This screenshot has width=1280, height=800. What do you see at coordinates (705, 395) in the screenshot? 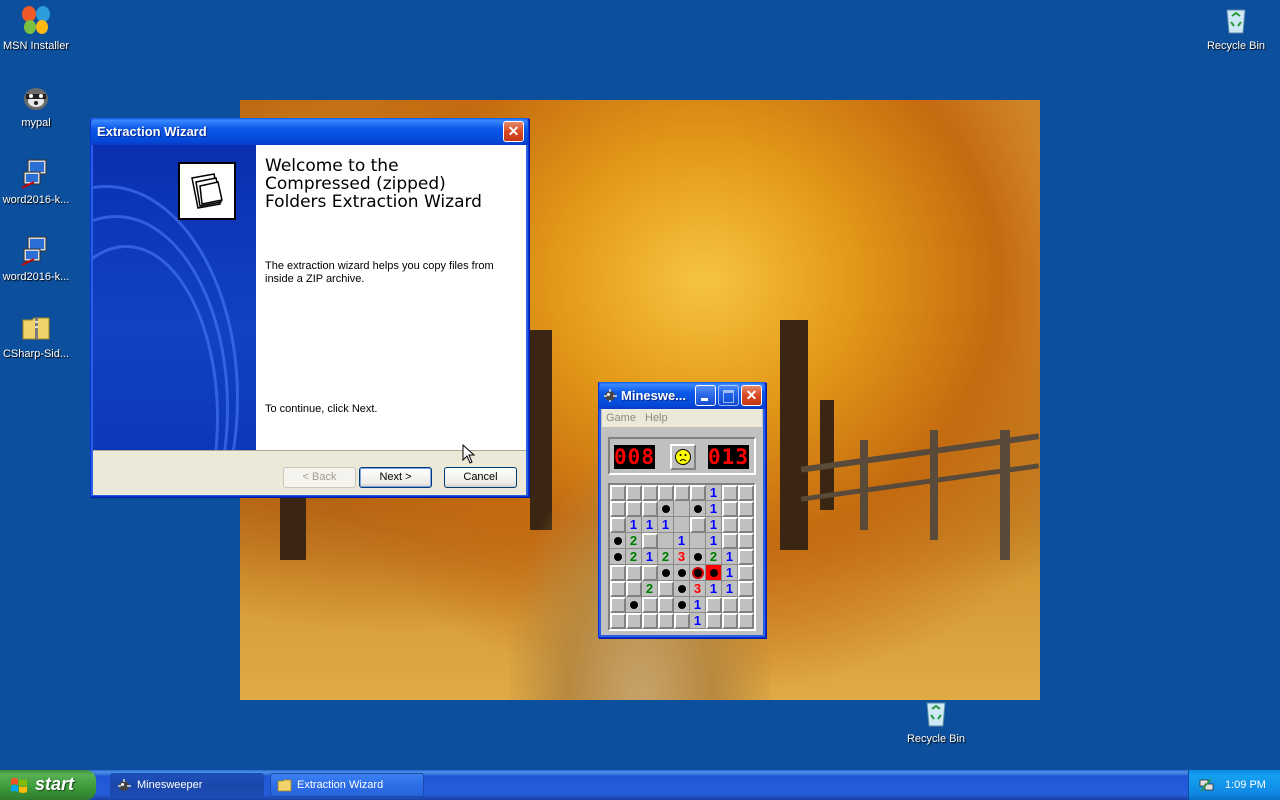
I see `minimize-button` at bounding box center [705, 395].